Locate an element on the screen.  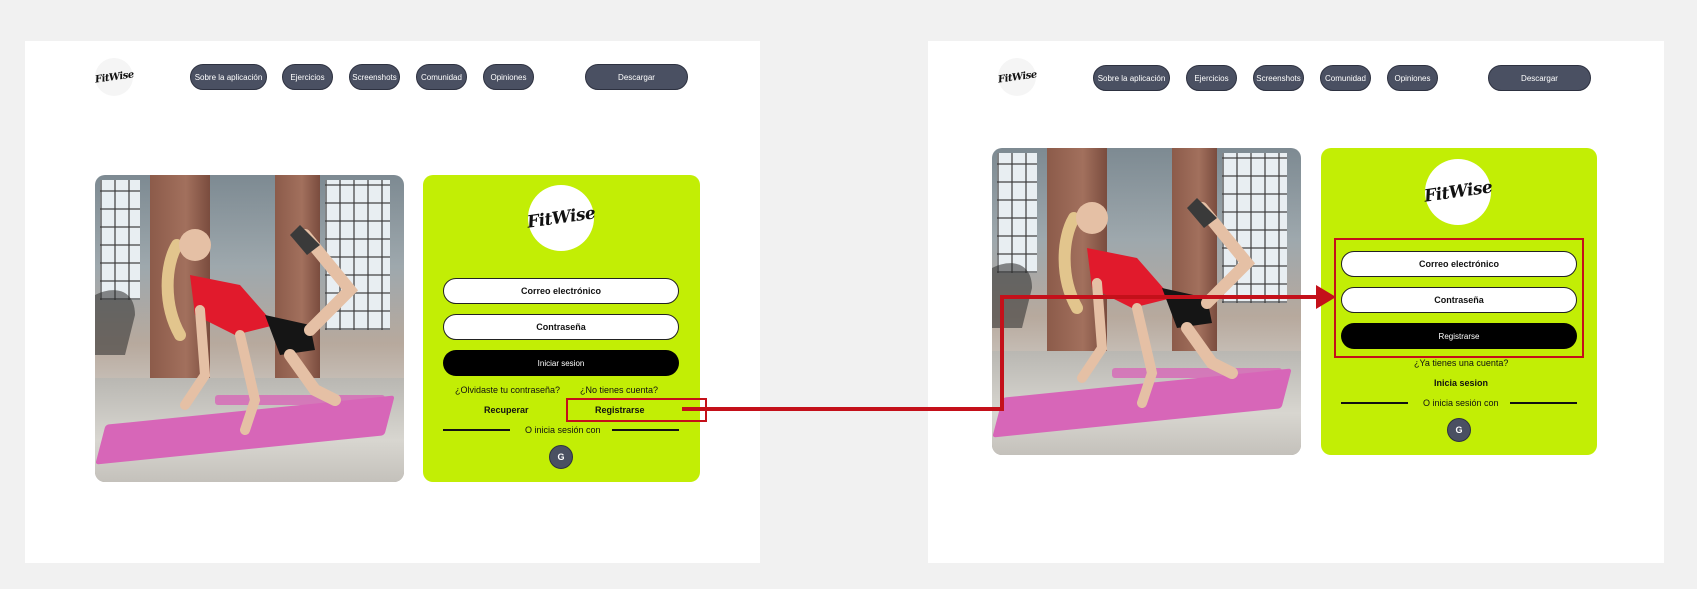
password-field: Contraseña is located at coordinates (561, 327).